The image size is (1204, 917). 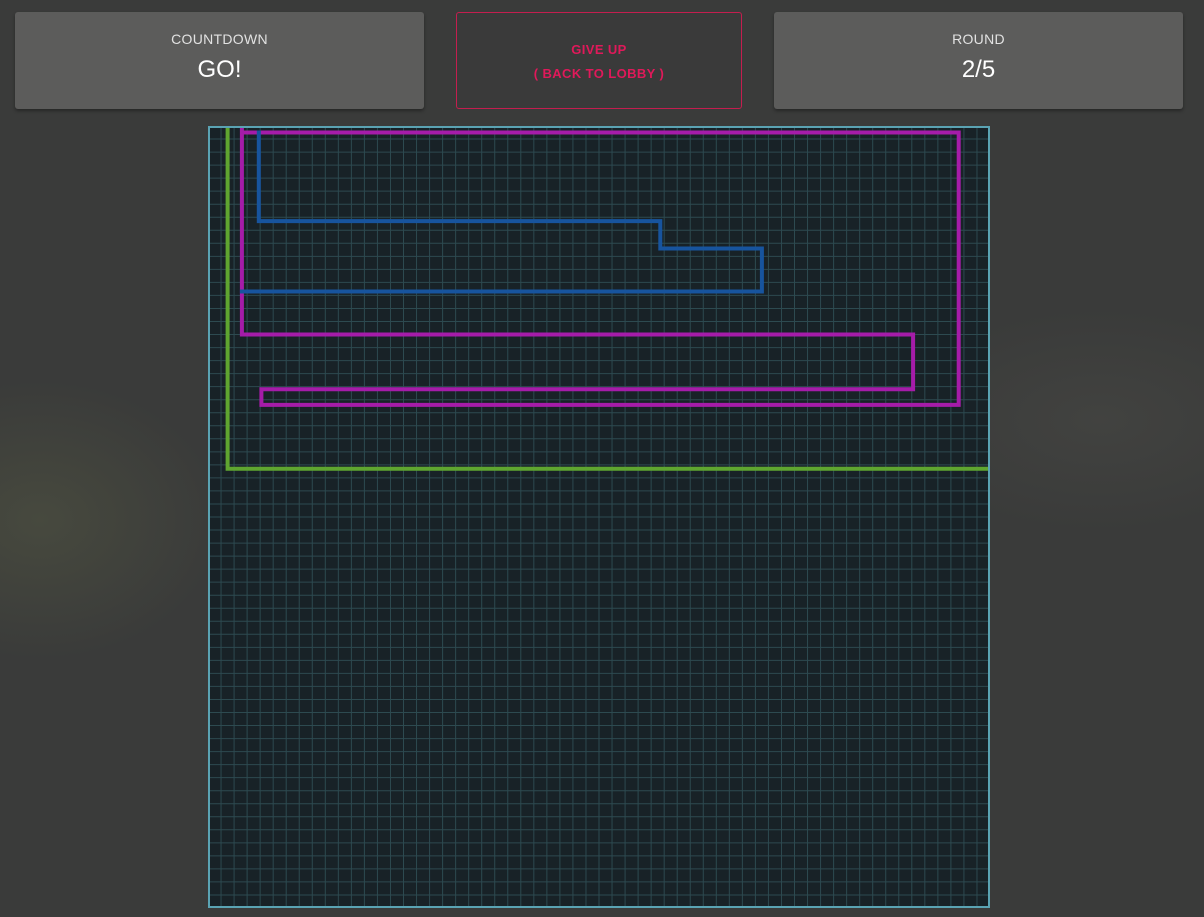 I want to click on countdown-value: GO!, so click(x=219, y=69).